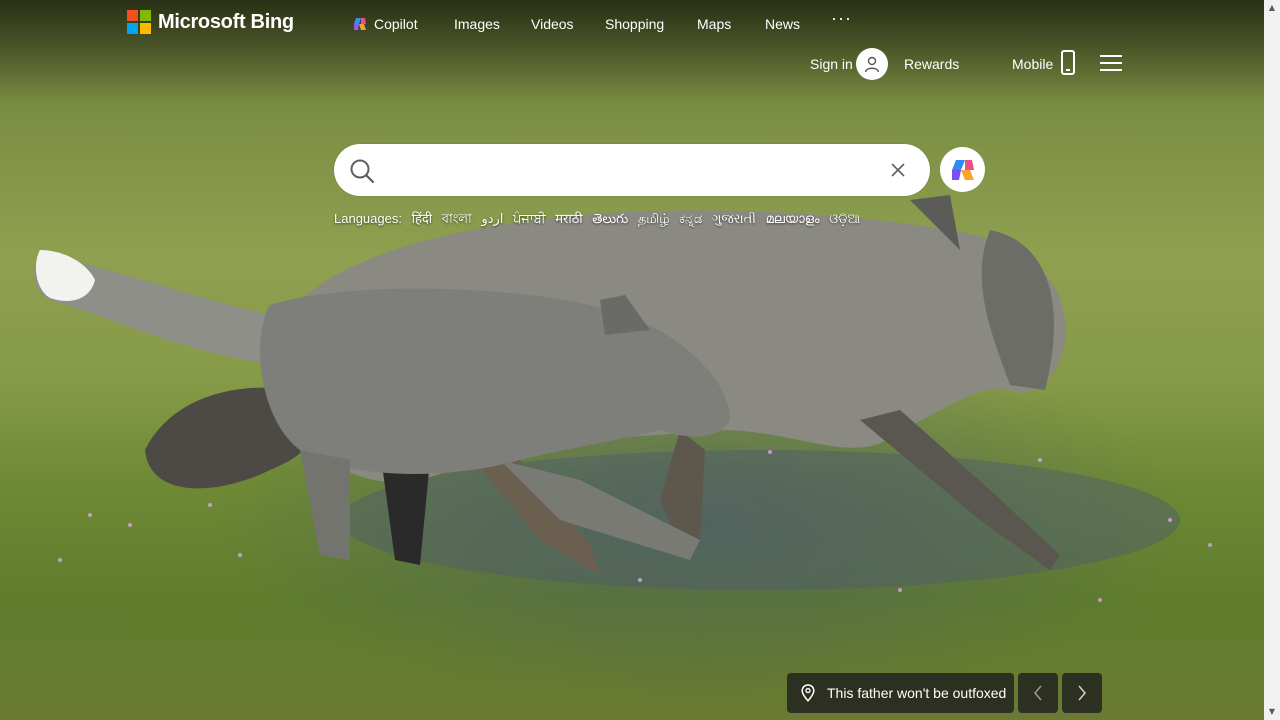 The width and height of the screenshot is (1280, 720). What do you see at coordinates (1032, 64) in the screenshot?
I see `mobile-link: Mobile` at bounding box center [1032, 64].